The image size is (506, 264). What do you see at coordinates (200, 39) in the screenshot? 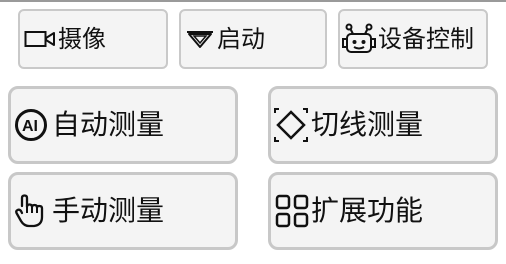
I see `play-icon` at bounding box center [200, 39].